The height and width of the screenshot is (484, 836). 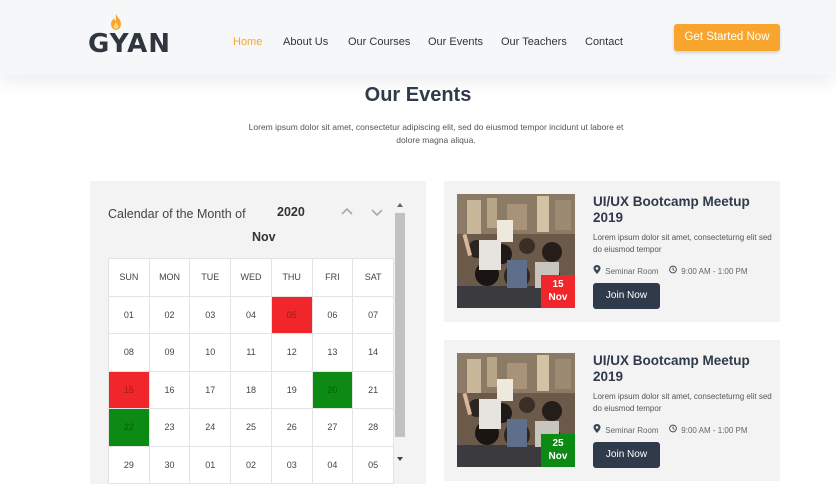 I want to click on nav-home: Home, so click(x=247, y=42).